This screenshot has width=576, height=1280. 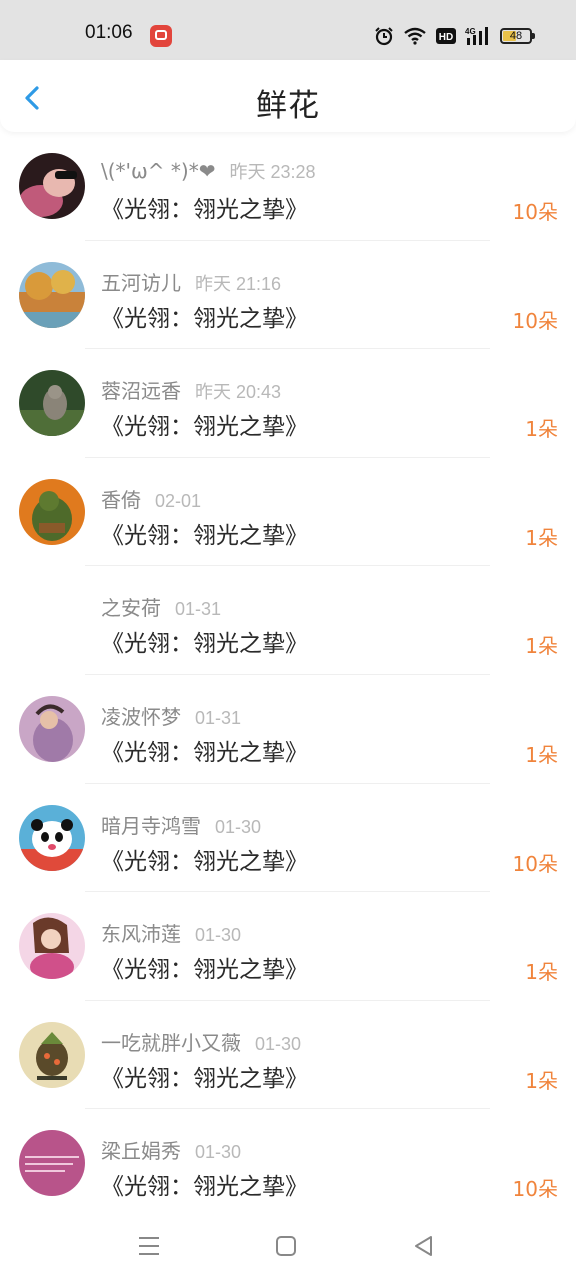 I want to click on hd-icon: HD, so click(x=446, y=36).